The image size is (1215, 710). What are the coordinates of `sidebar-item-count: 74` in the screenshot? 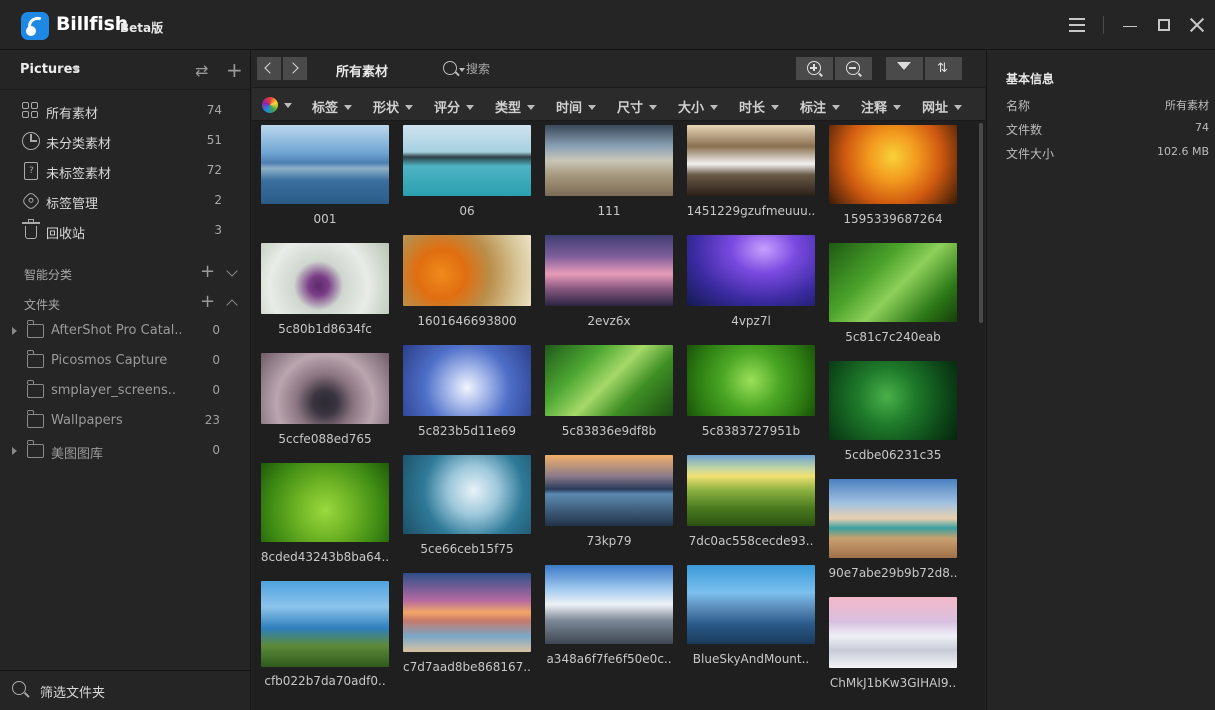 It's located at (214, 110).